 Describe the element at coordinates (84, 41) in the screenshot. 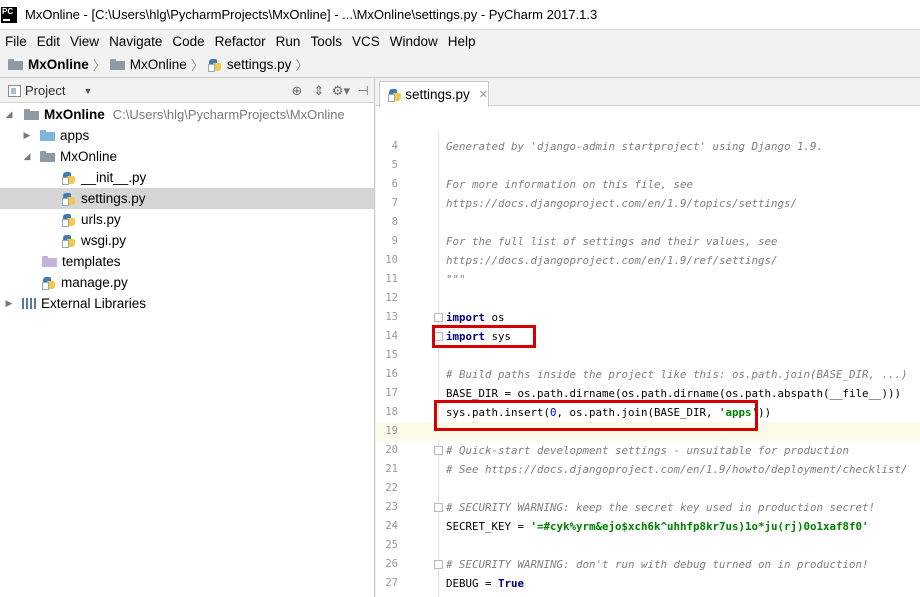

I see `menu-view: View` at that location.